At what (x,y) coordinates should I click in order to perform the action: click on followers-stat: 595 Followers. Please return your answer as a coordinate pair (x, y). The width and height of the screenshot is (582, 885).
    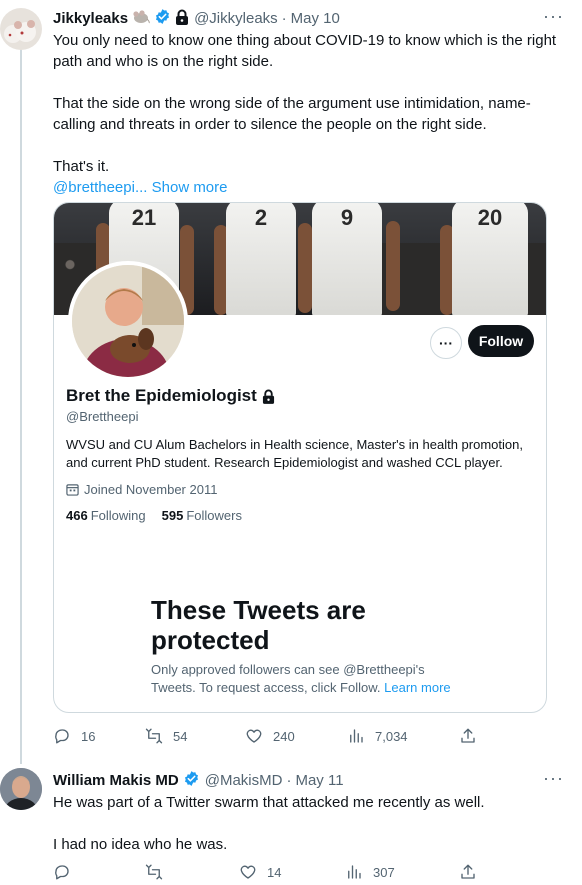
    Looking at the image, I should click on (202, 515).